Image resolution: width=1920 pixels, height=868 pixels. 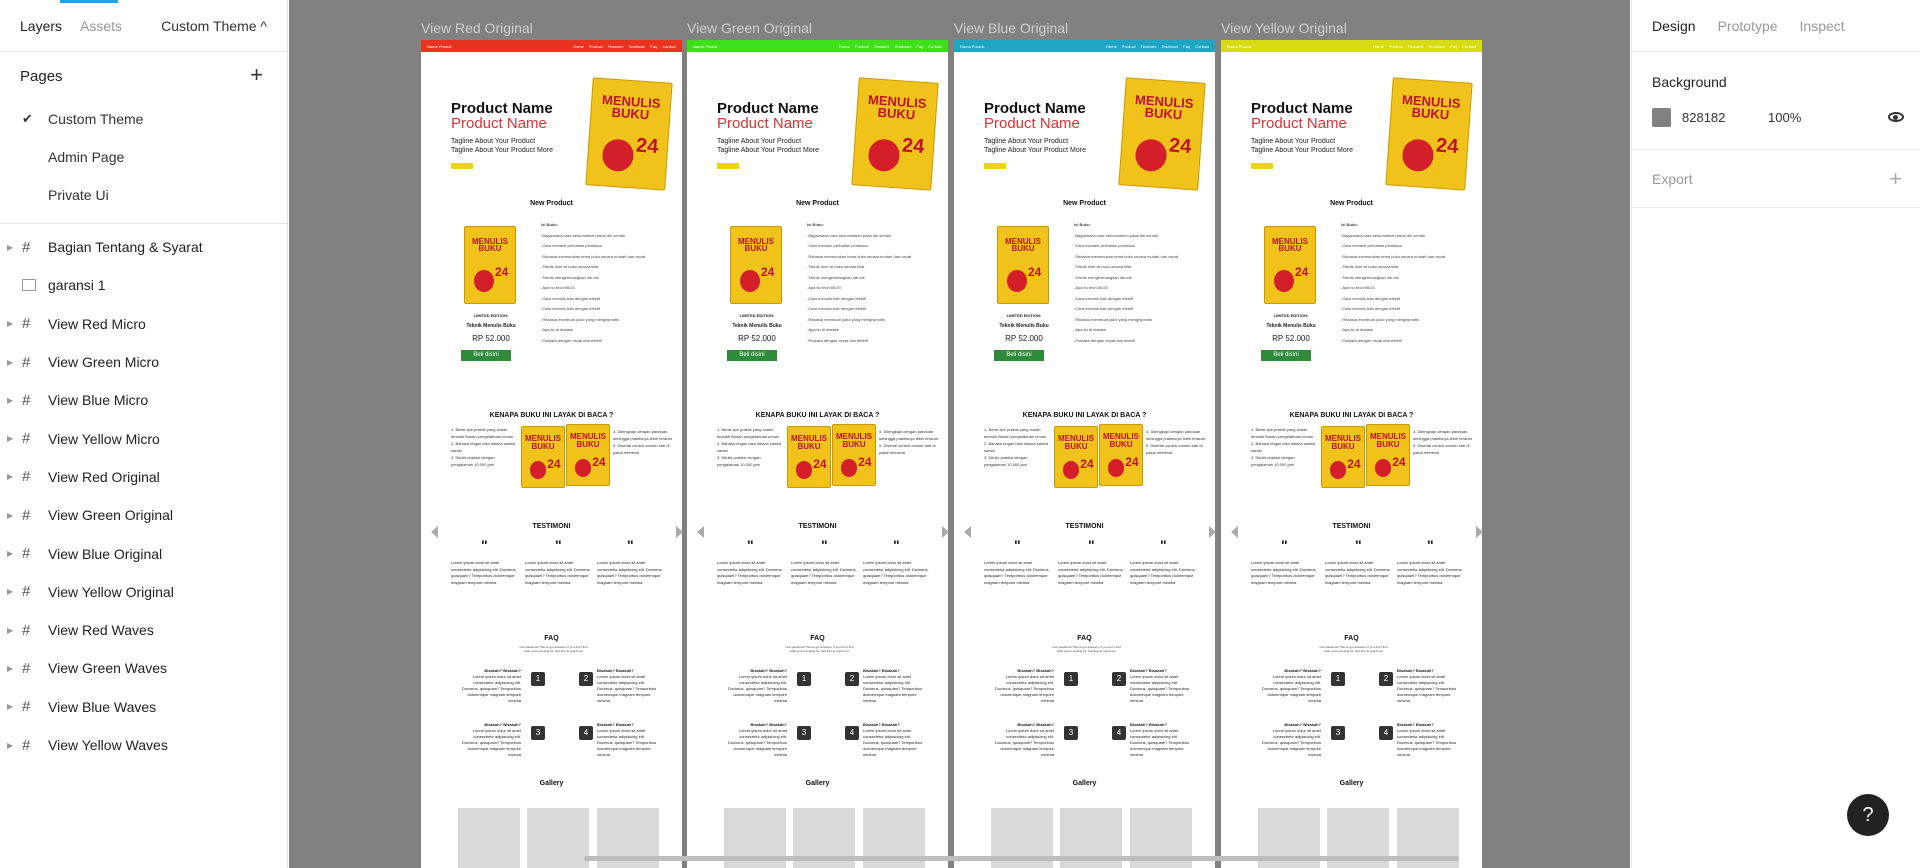 What do you see at coordinates (654, 46) in the screenshot?
I see `nav-link: Faq` at bounding box center [654, 46].